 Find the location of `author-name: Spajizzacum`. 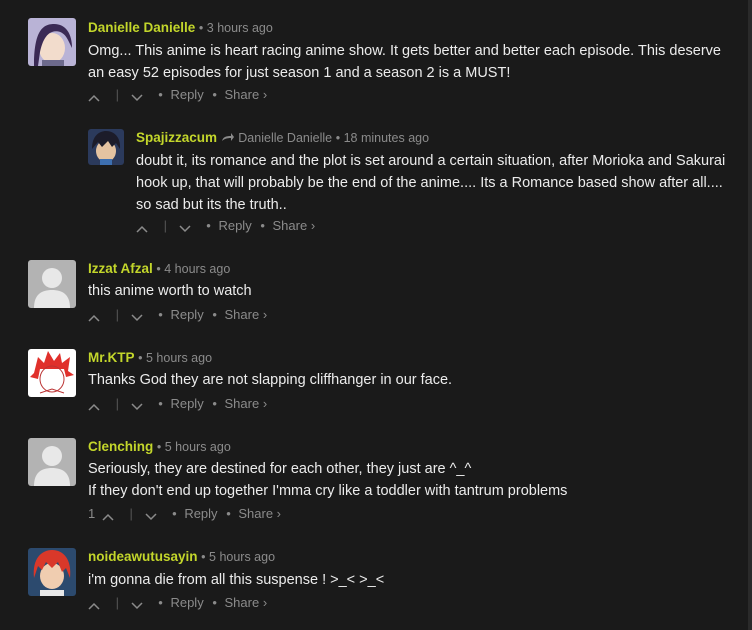

author-name: Spajizzacum is located at coordinates (176, 137).